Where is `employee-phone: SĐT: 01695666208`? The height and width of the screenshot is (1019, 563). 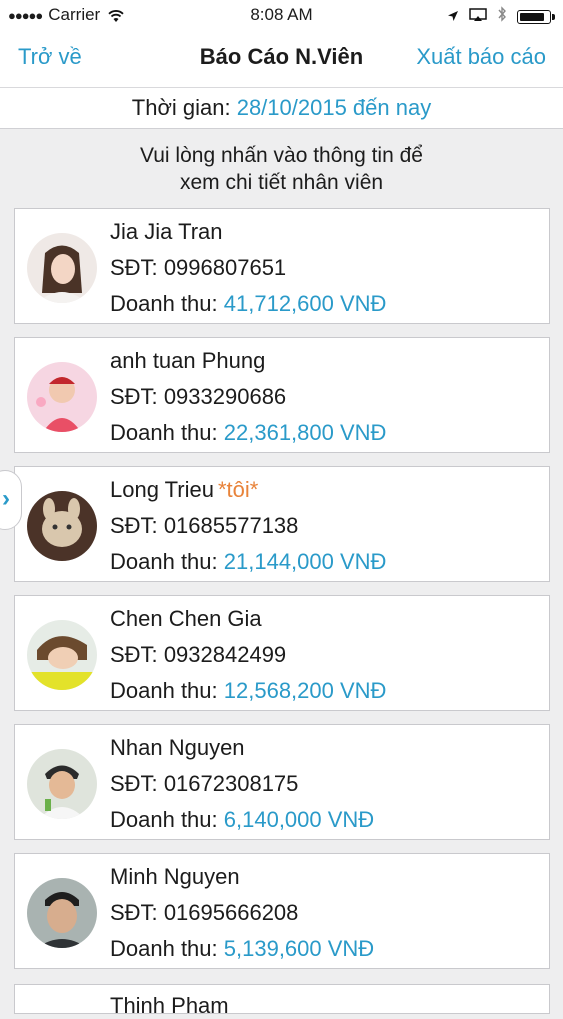 employee-phone: SĐT: 01695666208 is located at coordinates (204, 913).